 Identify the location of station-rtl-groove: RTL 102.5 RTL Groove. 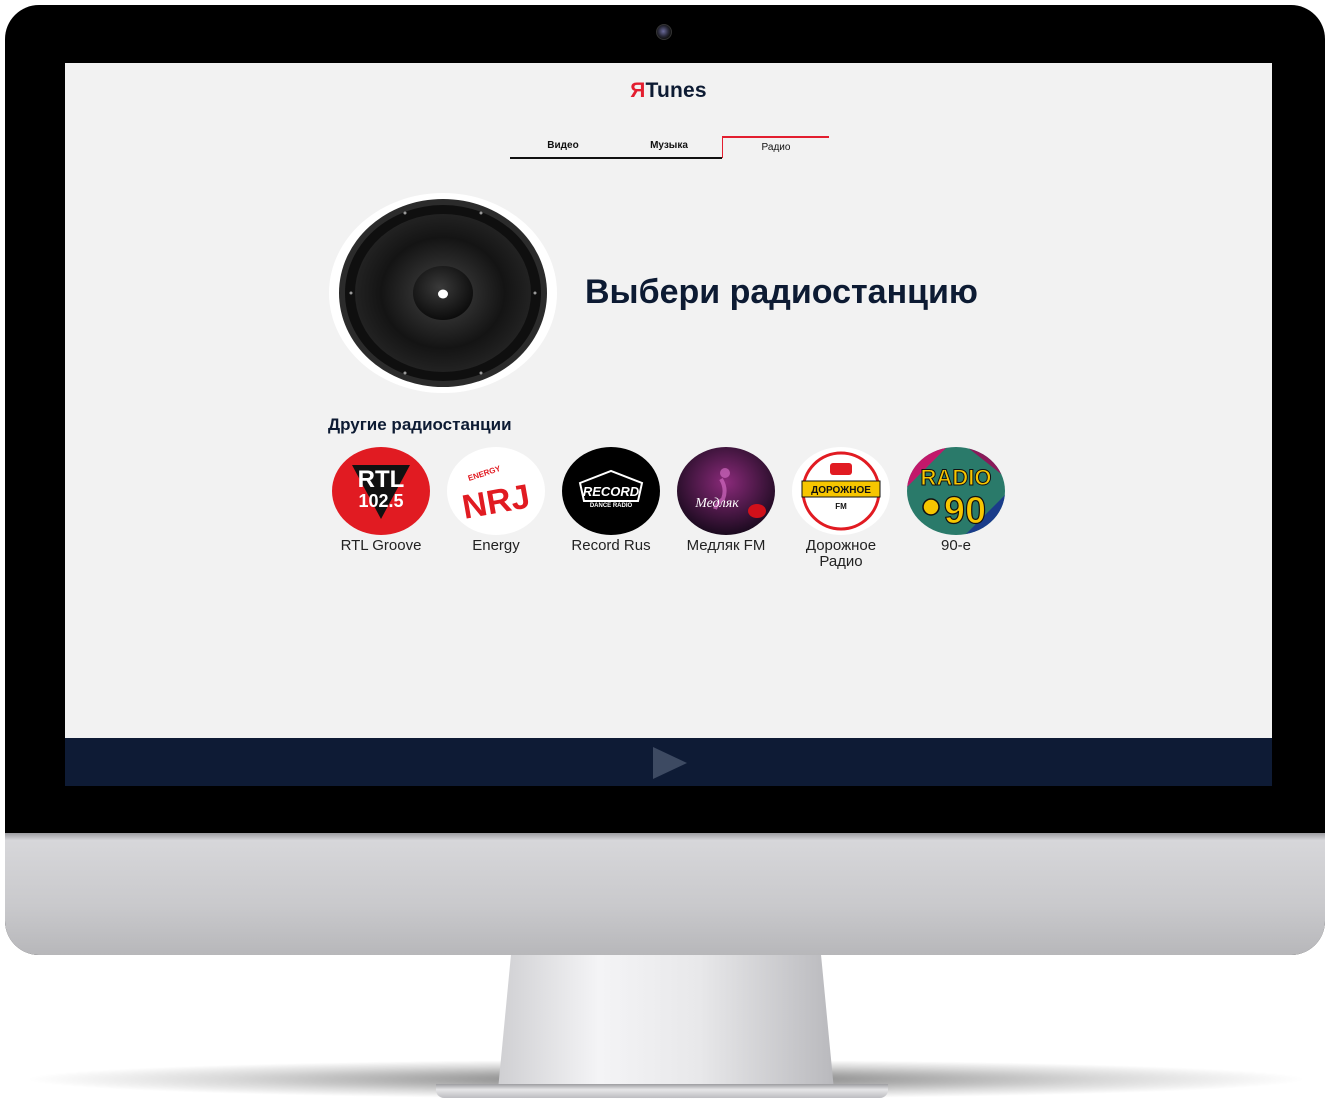
(381, 500).